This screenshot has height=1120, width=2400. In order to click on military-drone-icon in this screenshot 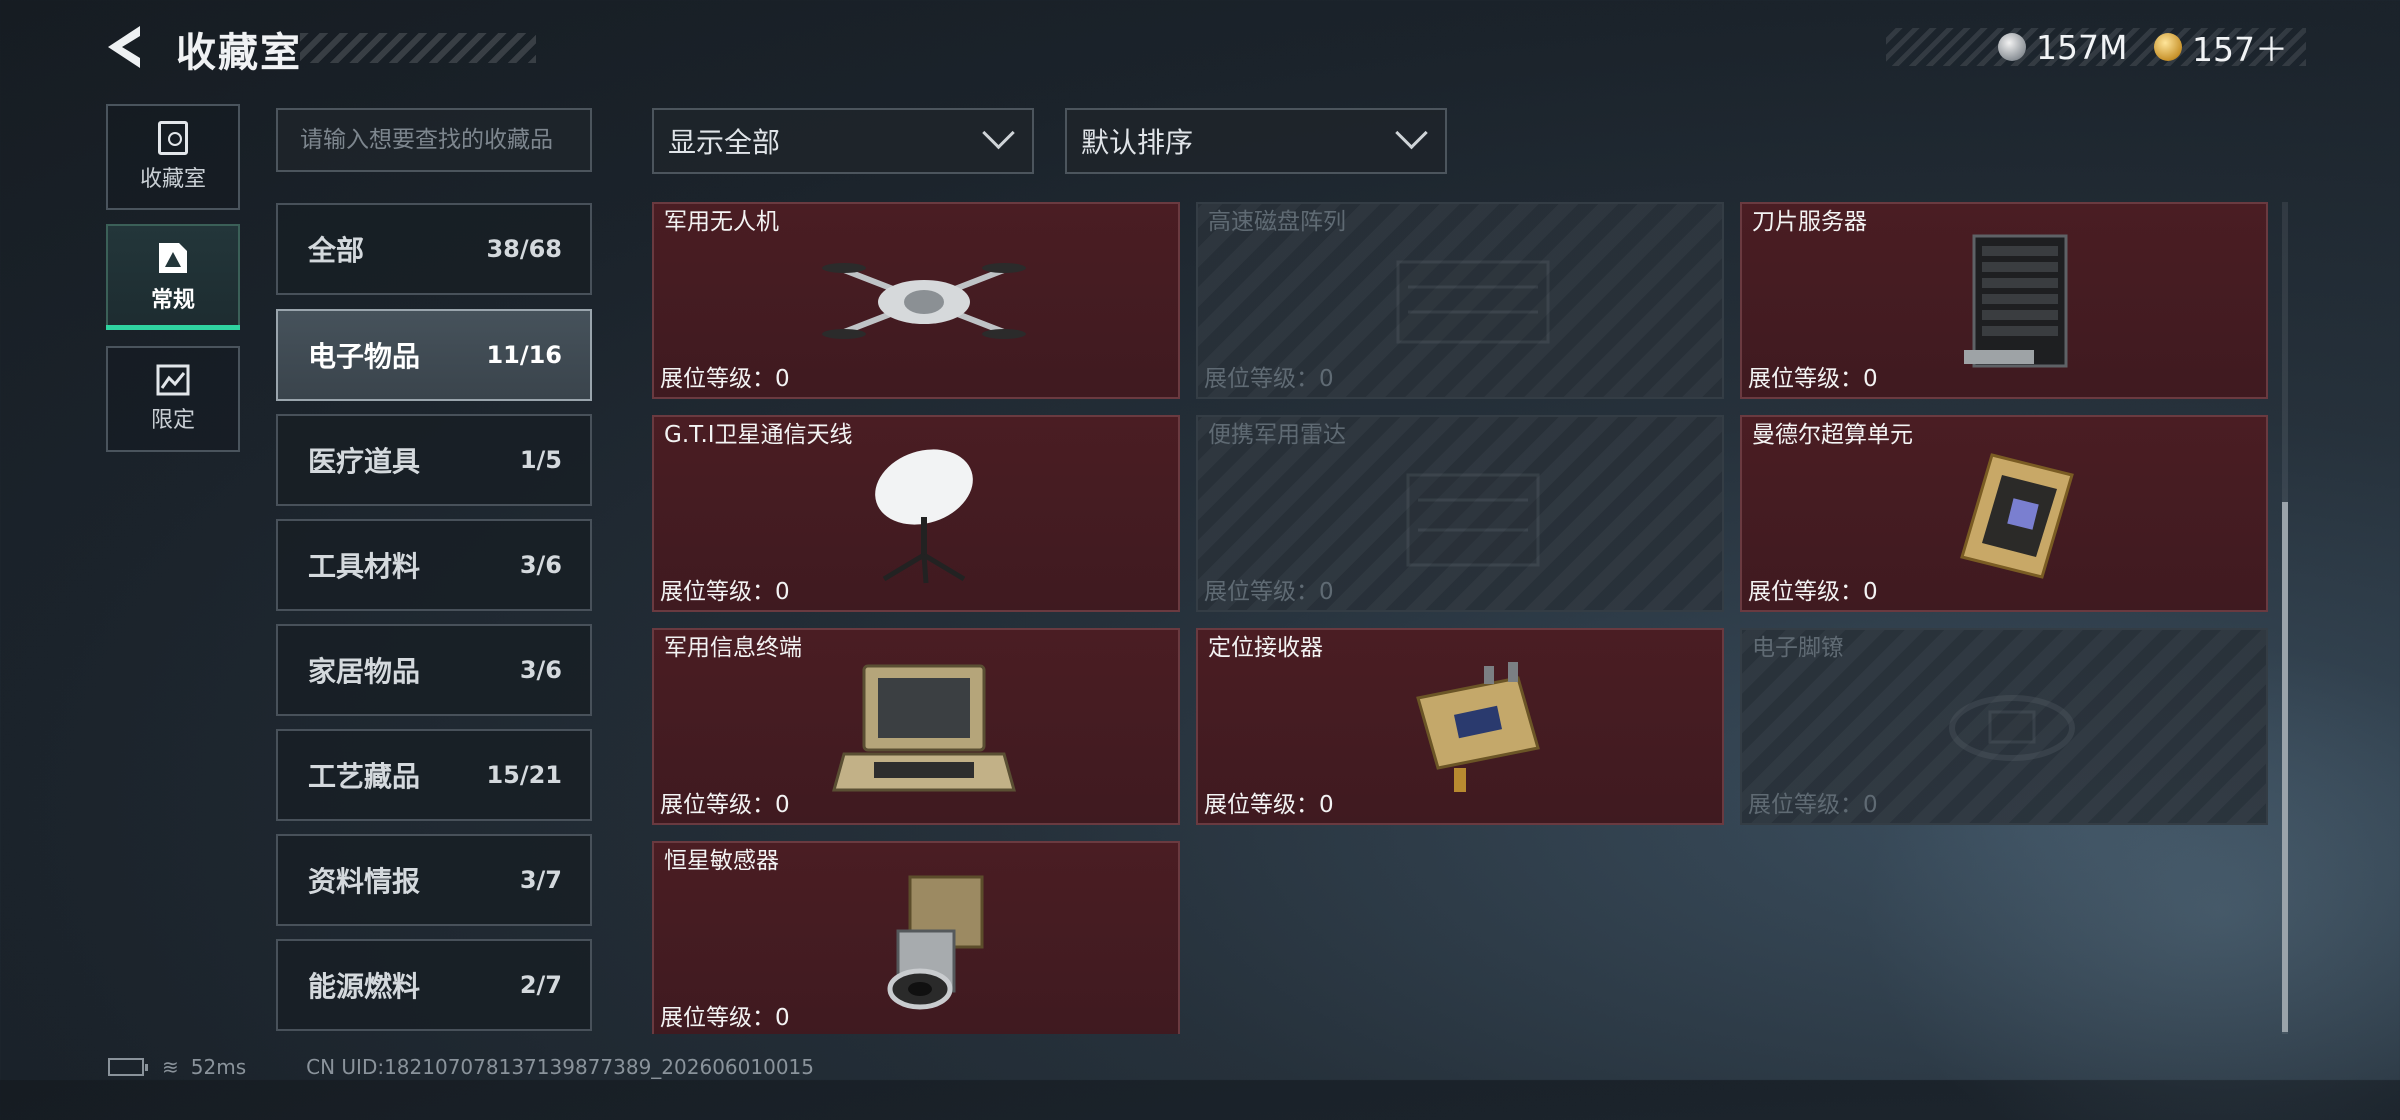, I will do `click(924, 301)`.